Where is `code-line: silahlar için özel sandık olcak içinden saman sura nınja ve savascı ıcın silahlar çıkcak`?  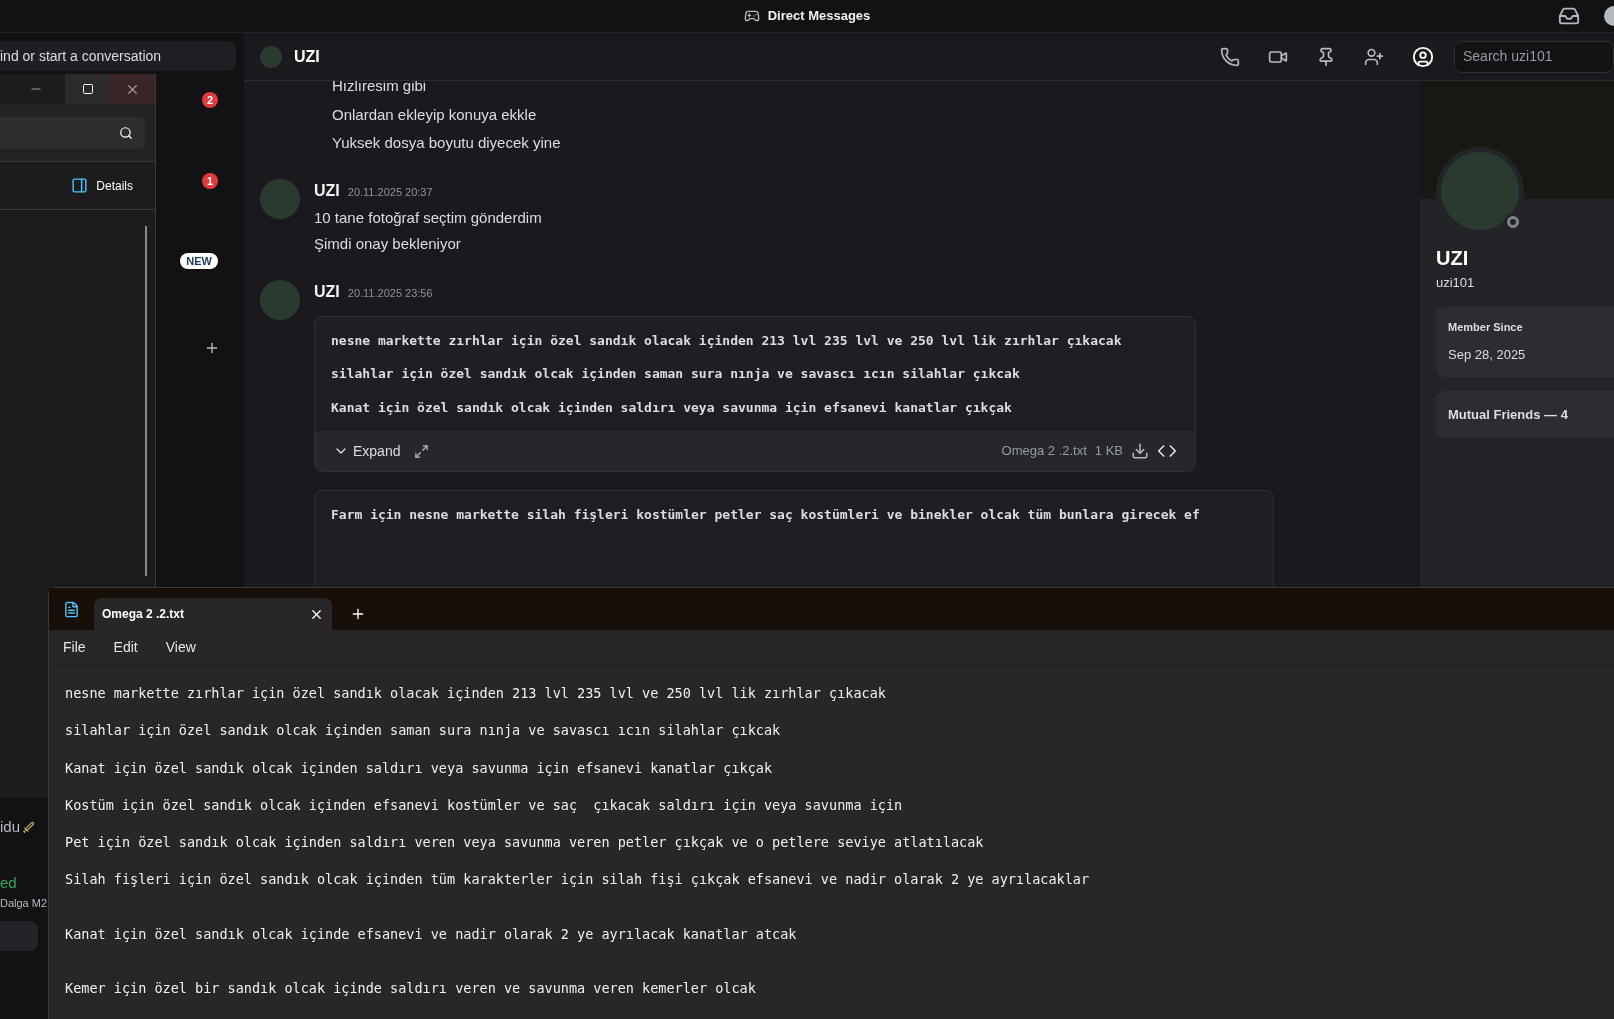 code-line: silahlar için özel sandık olcak içinden saman sura nınja ve savascı ıcın silahlar çıkcak is located at coordinates (676, 374).